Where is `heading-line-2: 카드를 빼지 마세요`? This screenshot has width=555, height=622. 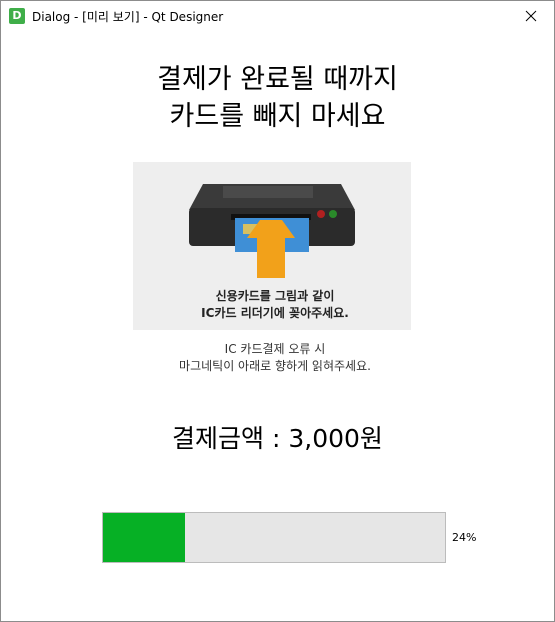
heading-line-2: 카드를 빼지 마세요 is located at coordinates (277, 116).